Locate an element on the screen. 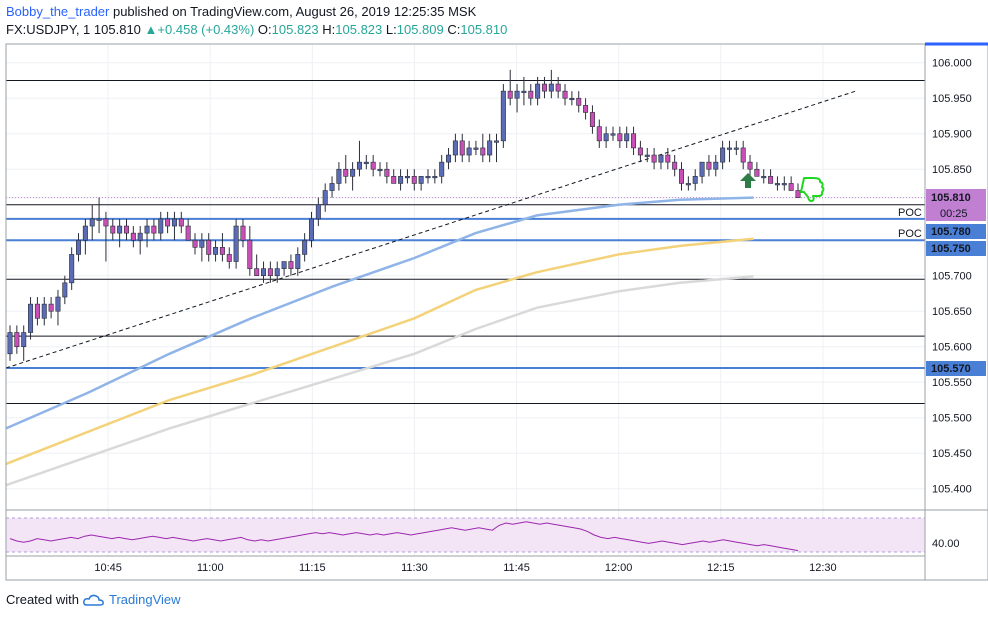 This screenshot has height=618, width=988. price-tick-3: 105.850 is located at coordinates (952, 170).